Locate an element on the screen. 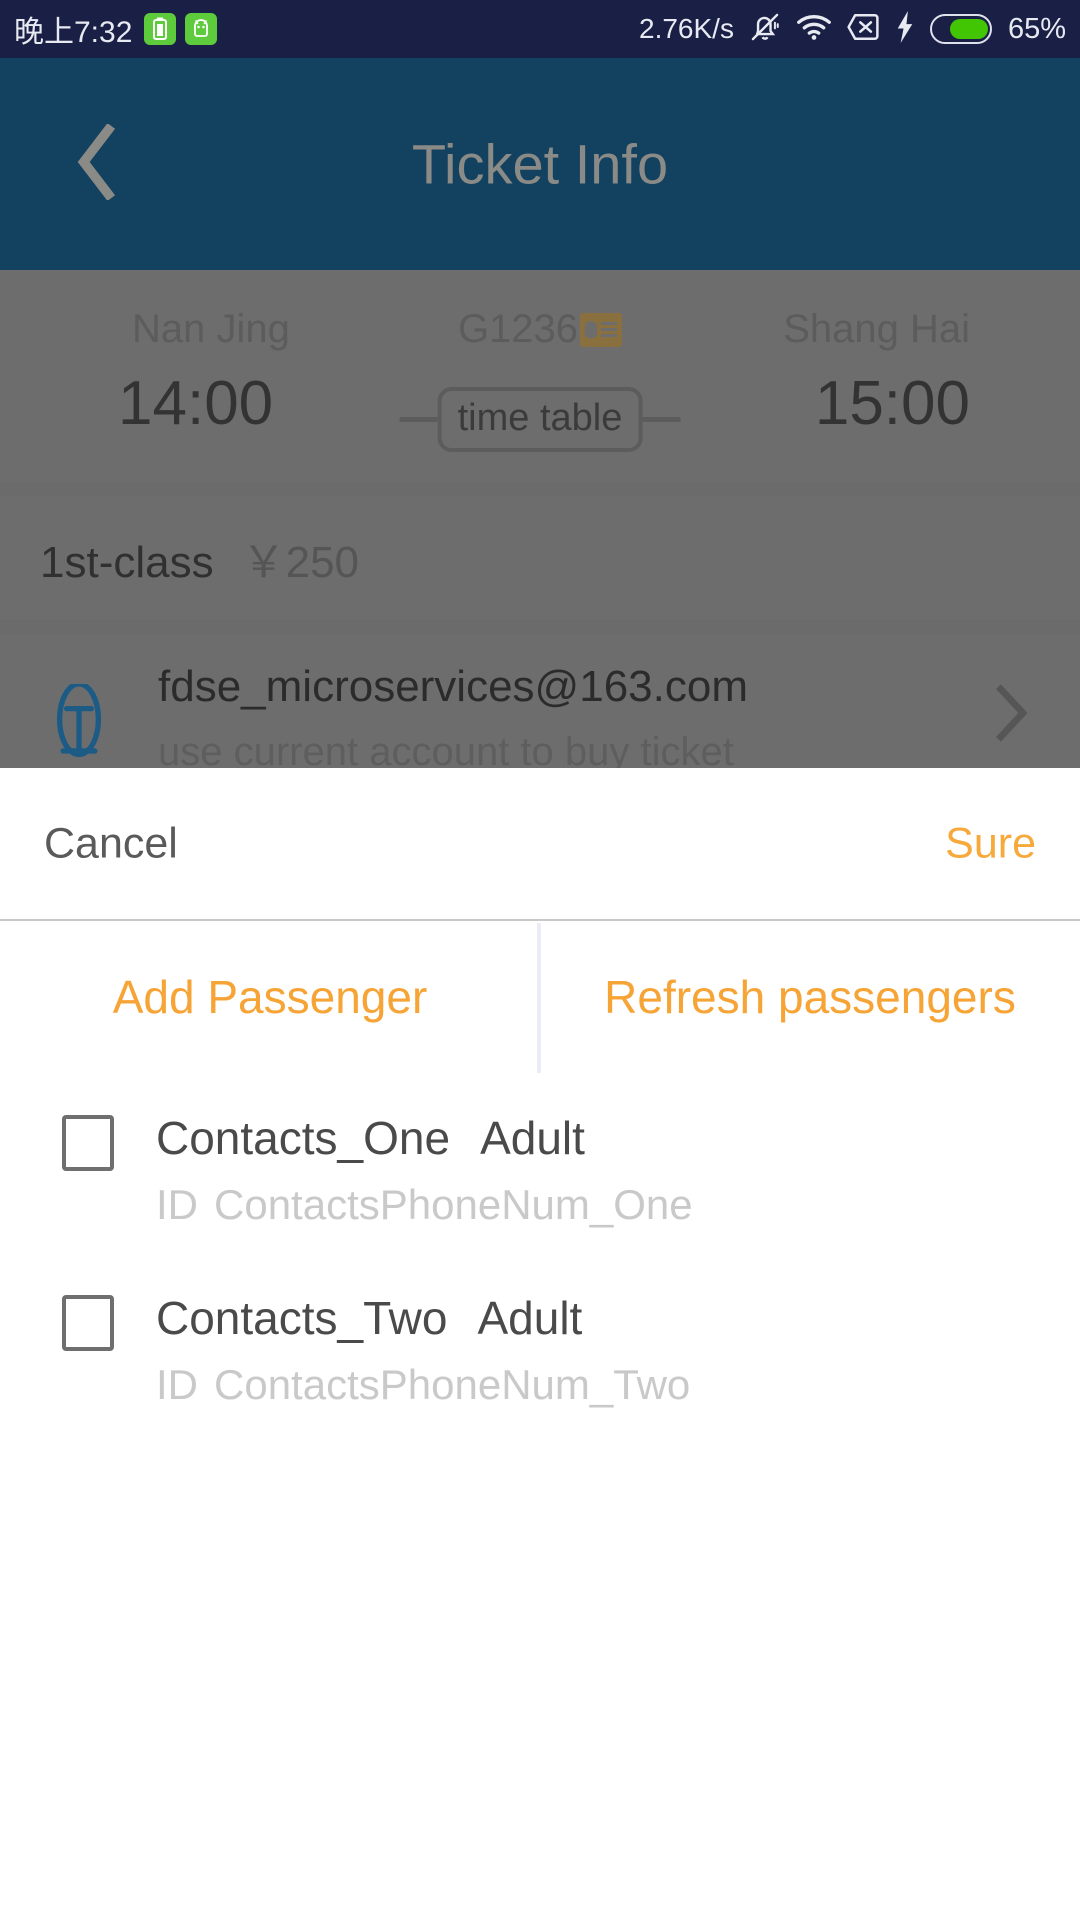 The height and width of the screenshot is (1920, 1080). timetable-line-left is located at coordinates (418, 419).